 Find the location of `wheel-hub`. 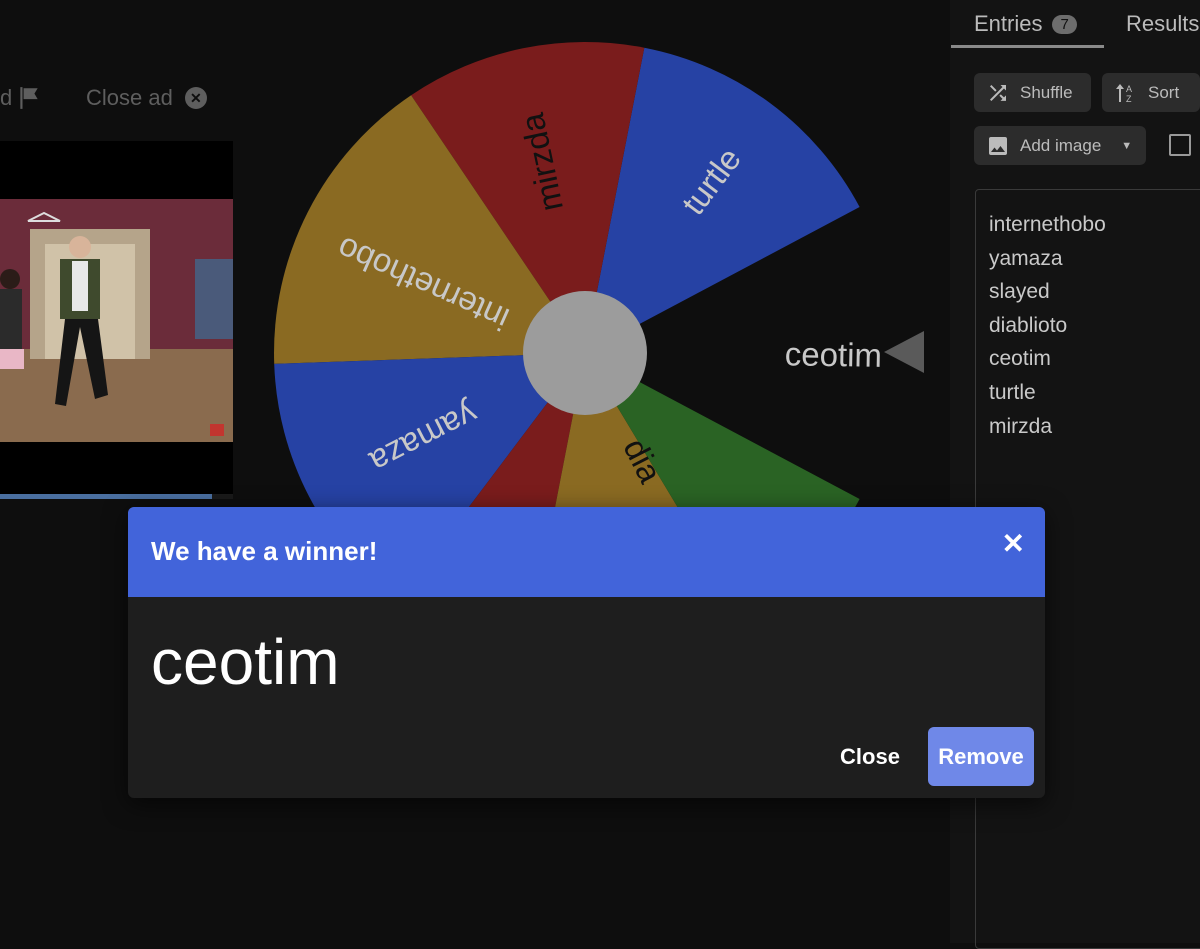

wheel-hub is located at coordinates (585, 353).